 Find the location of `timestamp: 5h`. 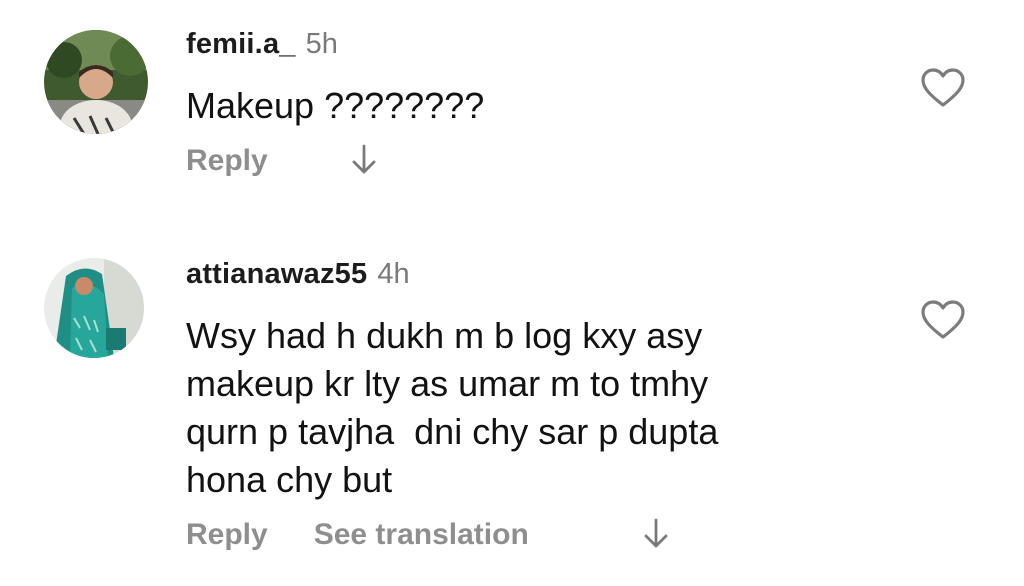

timestamp: 5h is located at coordinates (321, 44).